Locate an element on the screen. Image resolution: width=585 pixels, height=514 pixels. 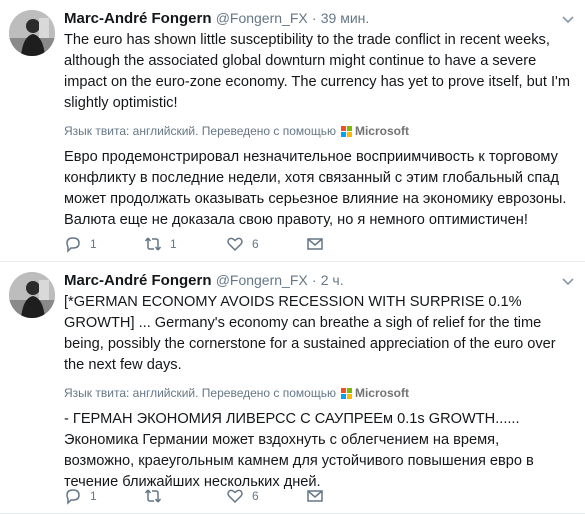
timestamp: 2 ч. is located at coordinates (332, 280).